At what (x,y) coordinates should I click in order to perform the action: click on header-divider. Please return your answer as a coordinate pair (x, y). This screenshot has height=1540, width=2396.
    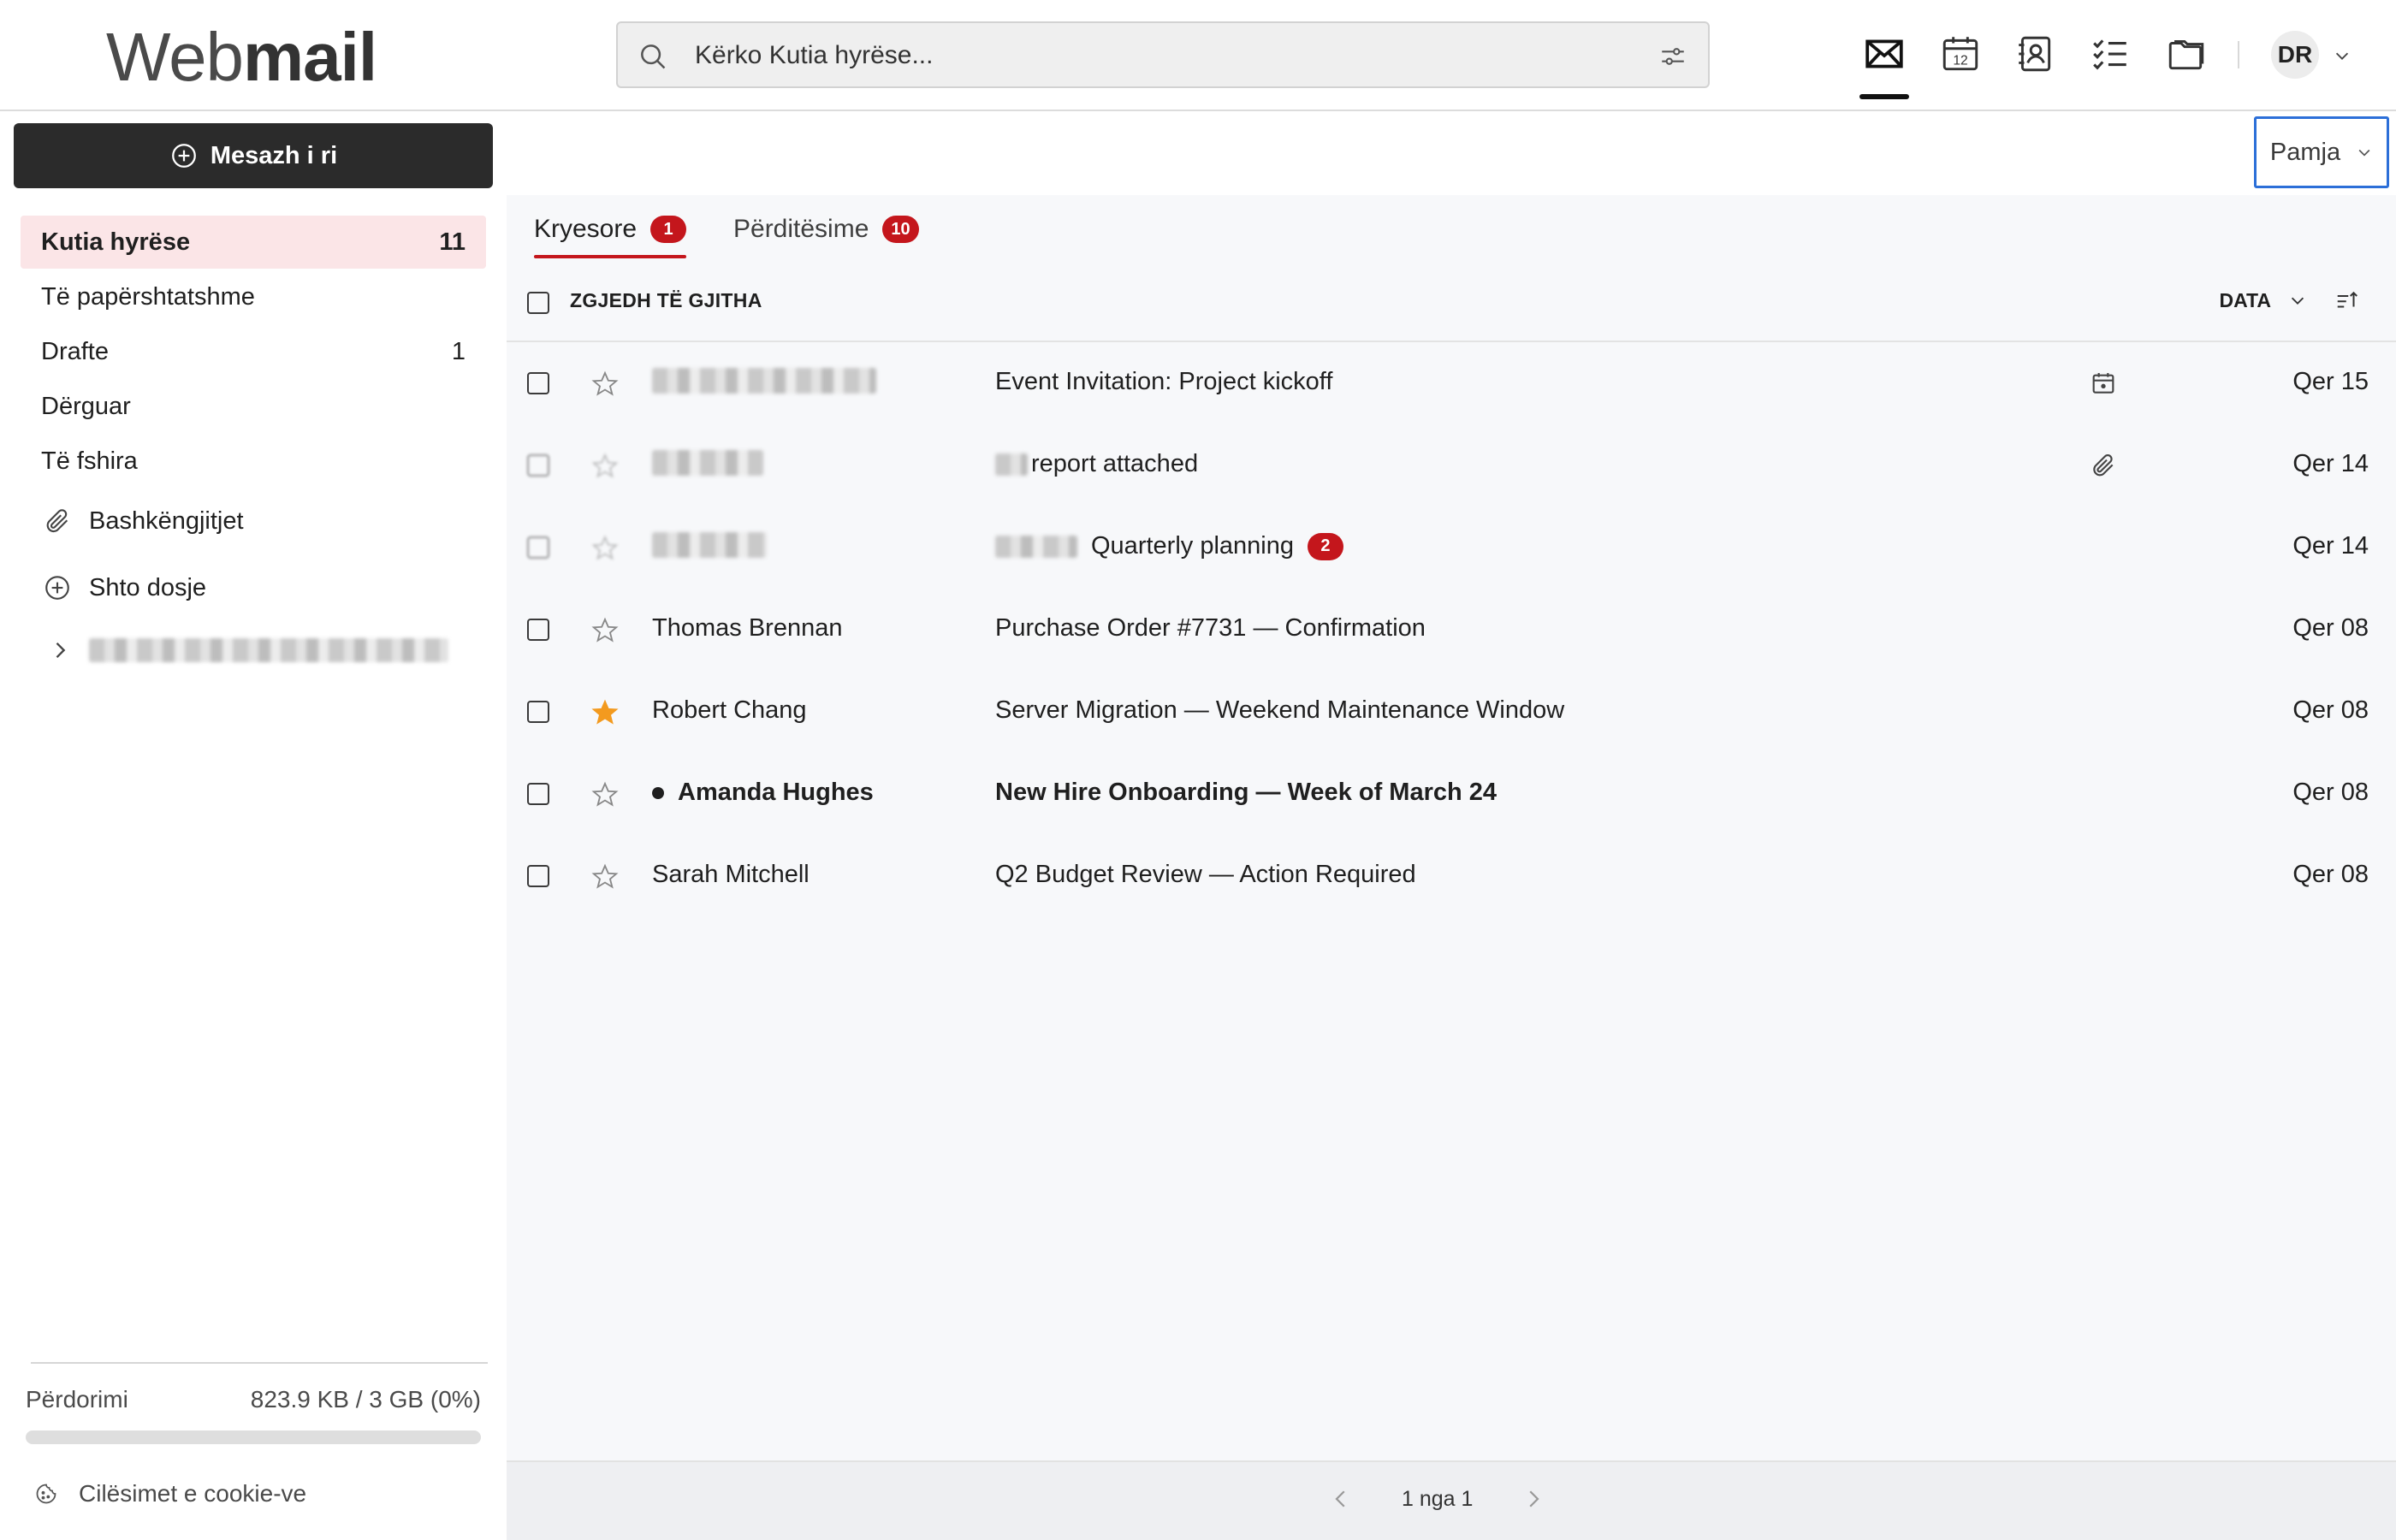
    Looking at the image, I should click on (2238, 54).